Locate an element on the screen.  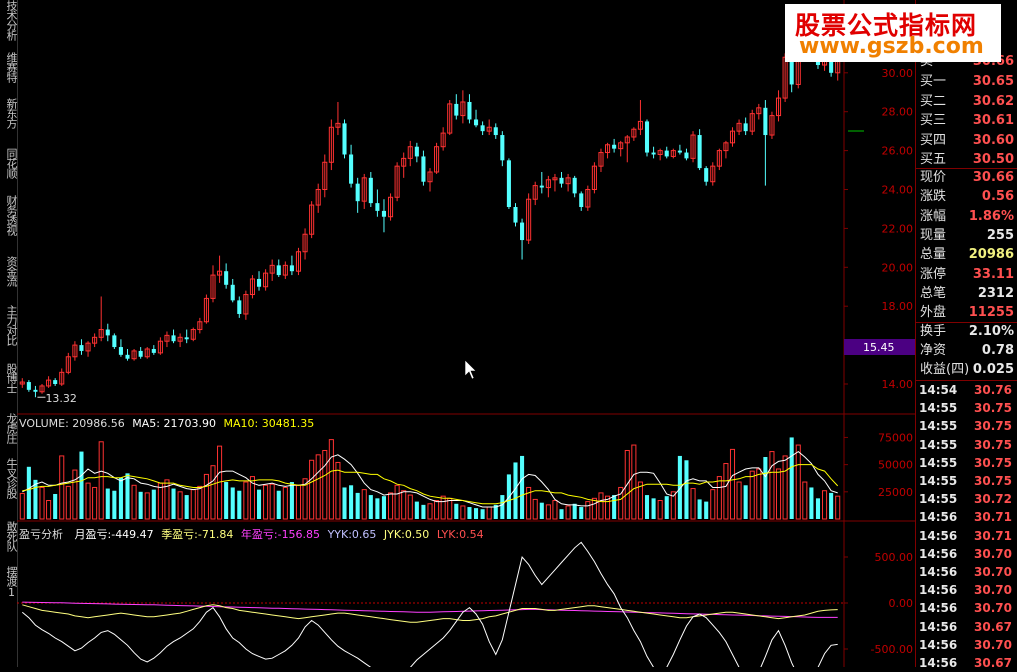
ma10-value: 30481.35 is located at coordinates (288, 423).